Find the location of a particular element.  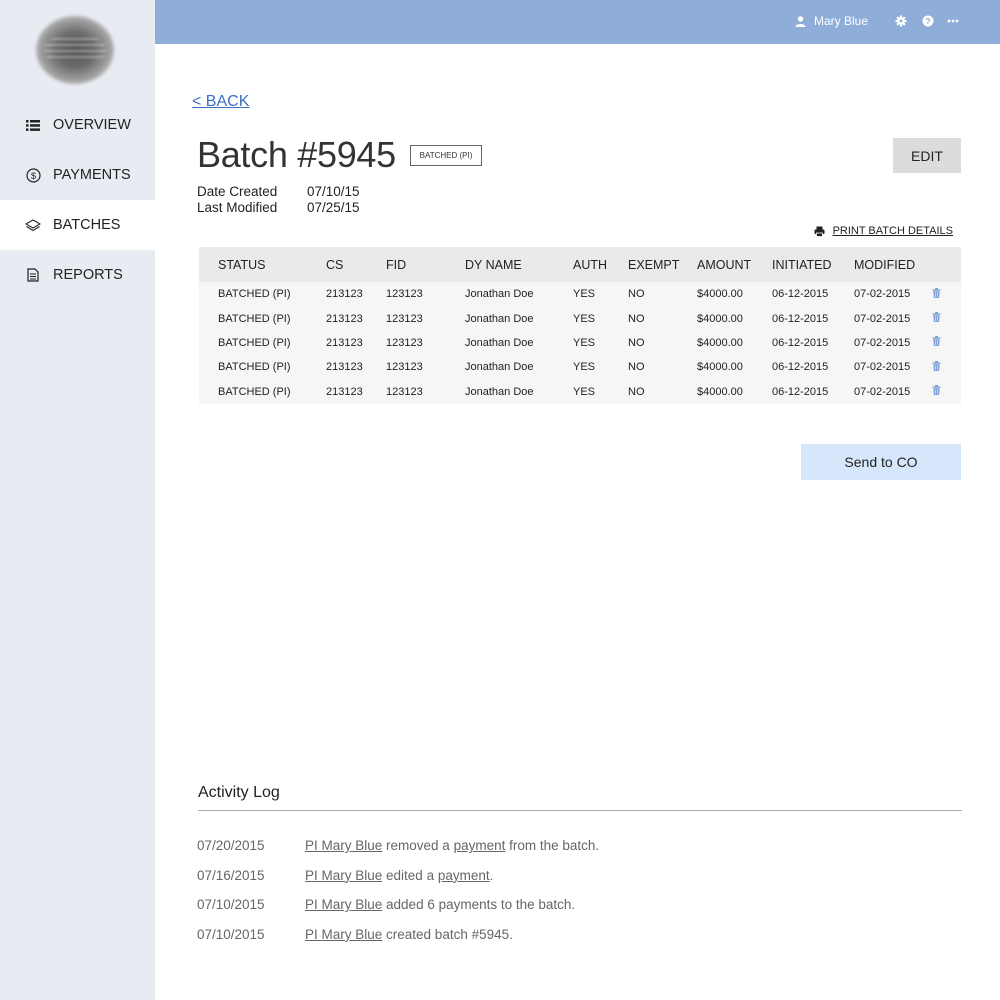

print-batch-details: PRINT BATCH DETAILS is located at coordinates (883, 231).